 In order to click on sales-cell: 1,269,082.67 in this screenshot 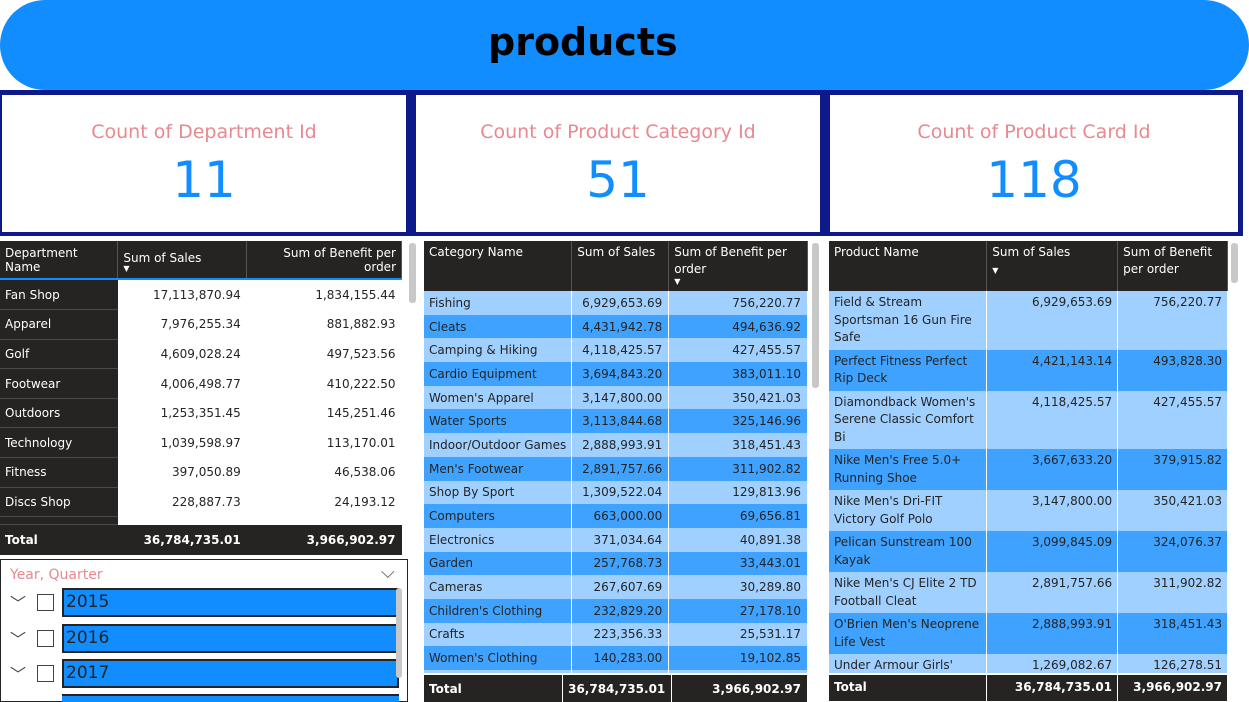, I will do `click(1052, 663)`.